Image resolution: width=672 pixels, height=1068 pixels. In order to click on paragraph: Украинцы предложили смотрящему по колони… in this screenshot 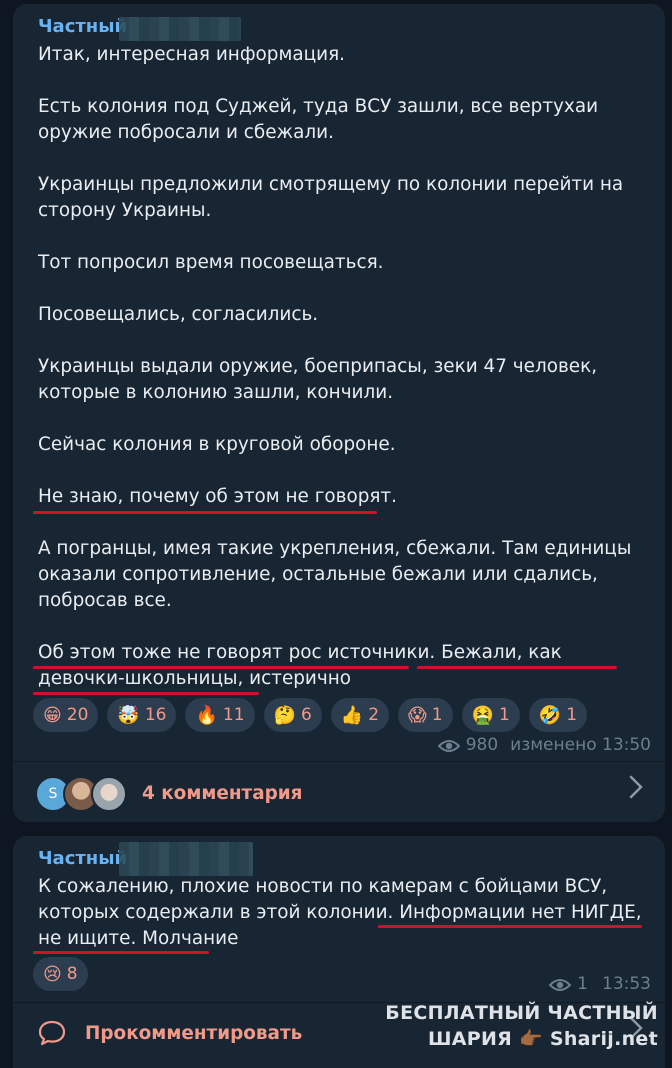, I will do `click(334, 197)`.